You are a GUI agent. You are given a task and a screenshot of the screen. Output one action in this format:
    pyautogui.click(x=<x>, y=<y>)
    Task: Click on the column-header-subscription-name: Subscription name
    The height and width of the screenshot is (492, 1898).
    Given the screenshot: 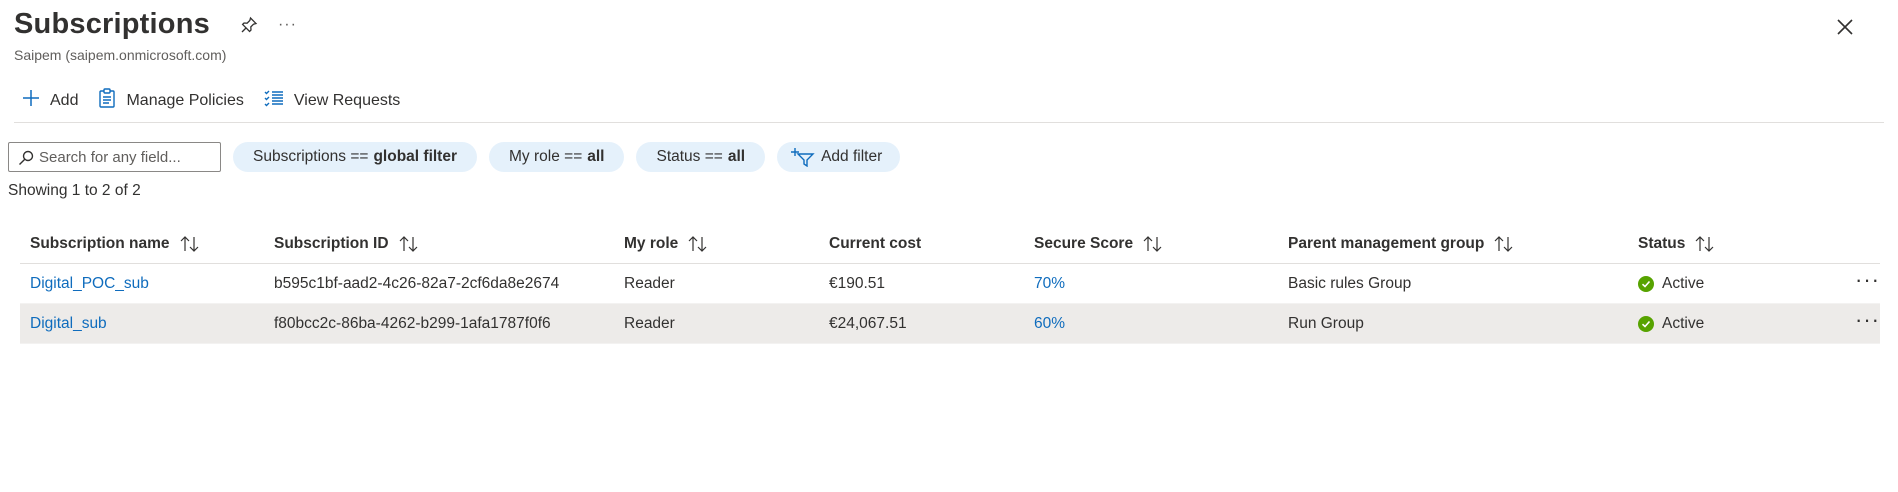 What is the action you would take?
    pyautogui.click(x=147, y=244)
    